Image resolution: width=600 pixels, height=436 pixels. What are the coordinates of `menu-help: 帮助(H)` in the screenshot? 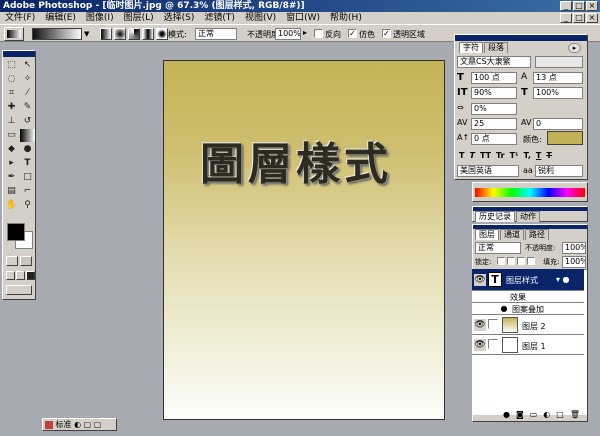 It's located at (346, 18).